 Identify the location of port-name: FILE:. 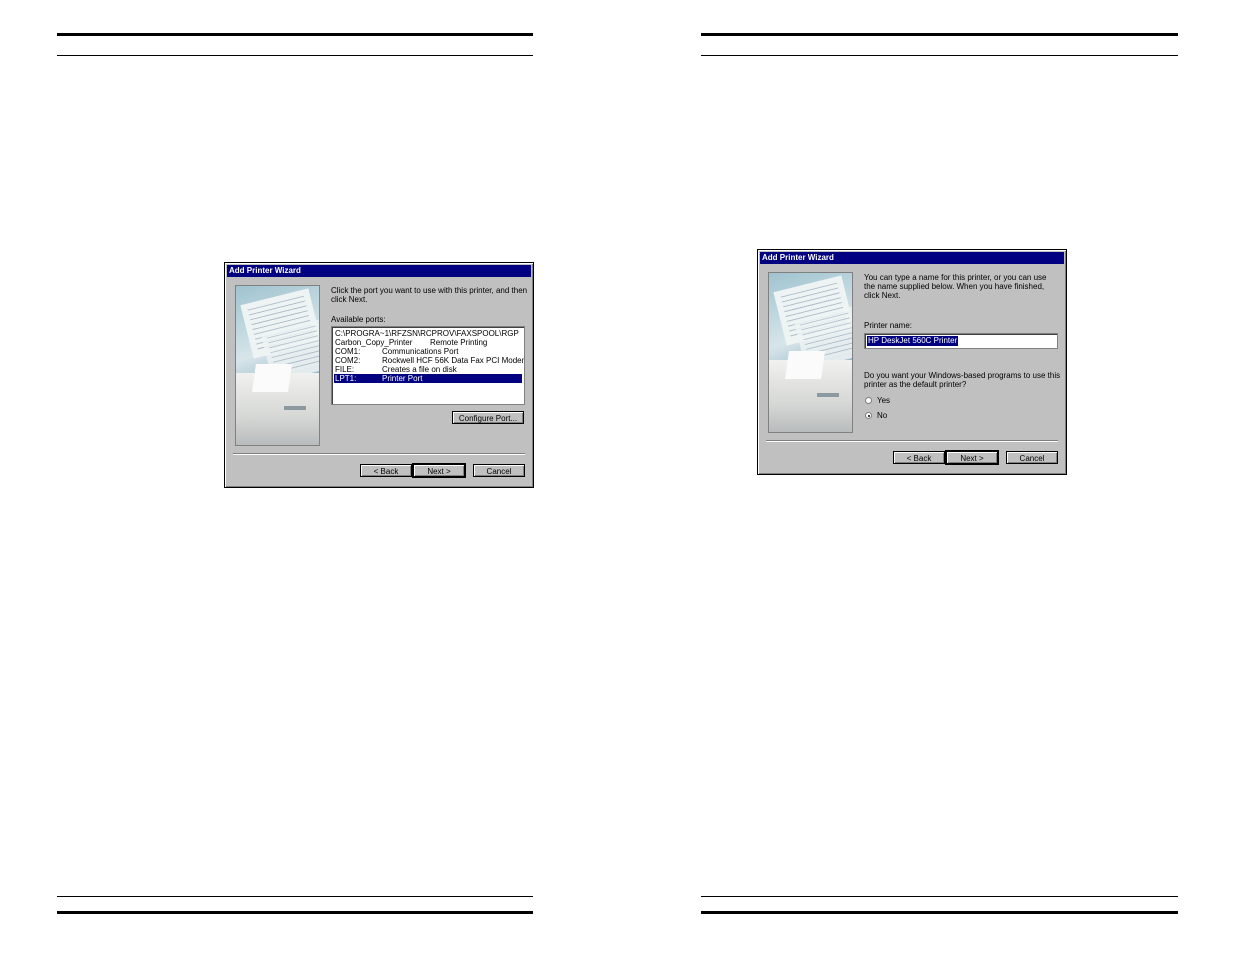
(345, 369).